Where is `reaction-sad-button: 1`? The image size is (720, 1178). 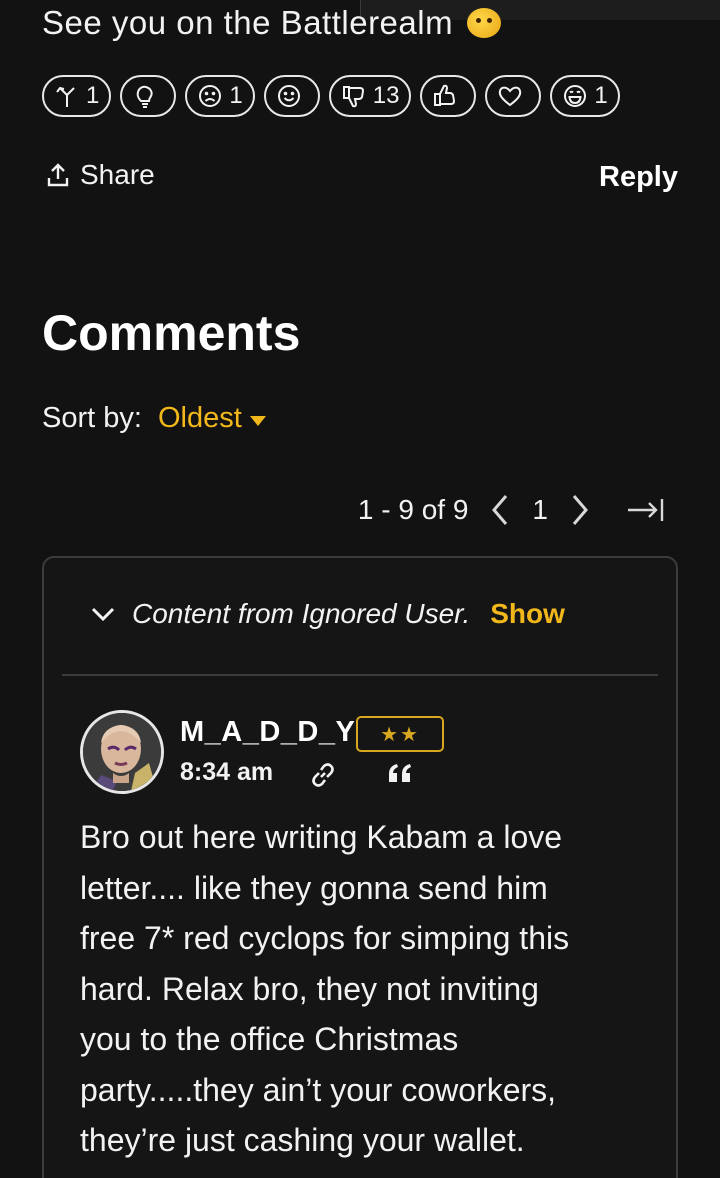
reaction-sad-button: 1 is located at coordinates (220, 96).